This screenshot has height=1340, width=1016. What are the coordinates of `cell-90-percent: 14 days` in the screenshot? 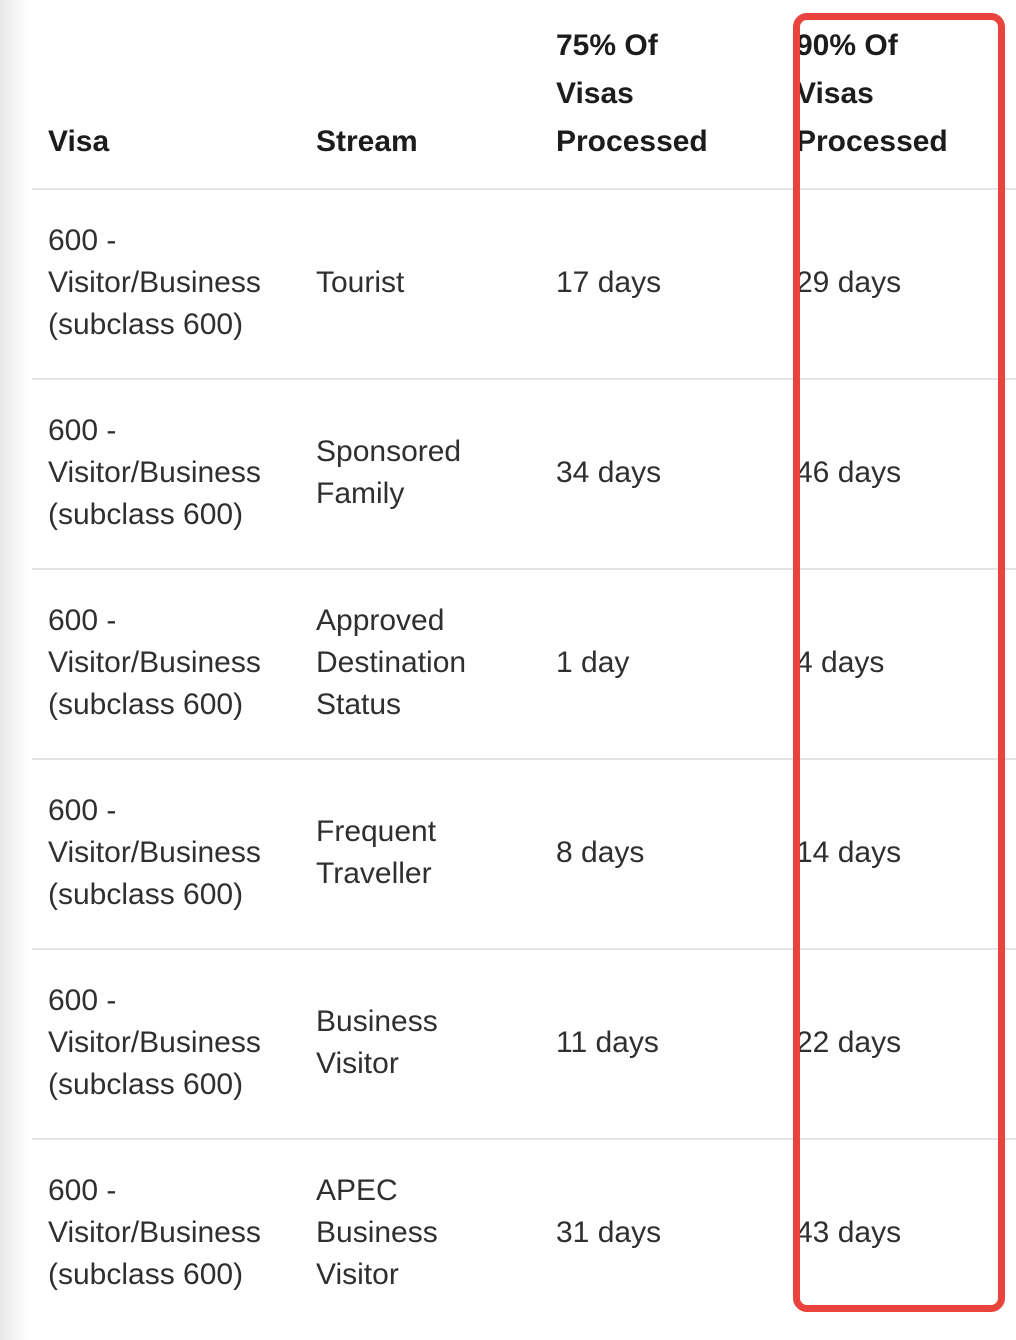 It's located at (849, 852).